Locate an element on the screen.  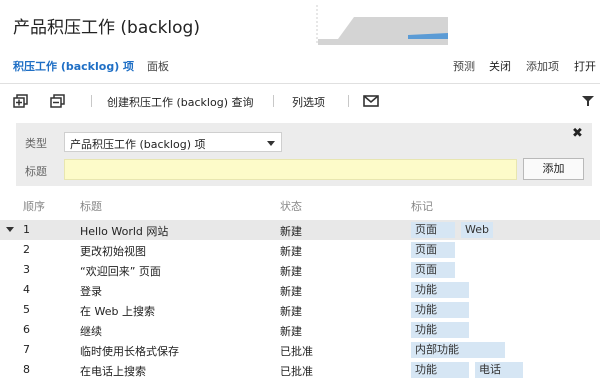
view-tabs: 积压工作 (backlog) 项 面板 预测 关闭 添加项 打开 is located at coordinates (300, 67).